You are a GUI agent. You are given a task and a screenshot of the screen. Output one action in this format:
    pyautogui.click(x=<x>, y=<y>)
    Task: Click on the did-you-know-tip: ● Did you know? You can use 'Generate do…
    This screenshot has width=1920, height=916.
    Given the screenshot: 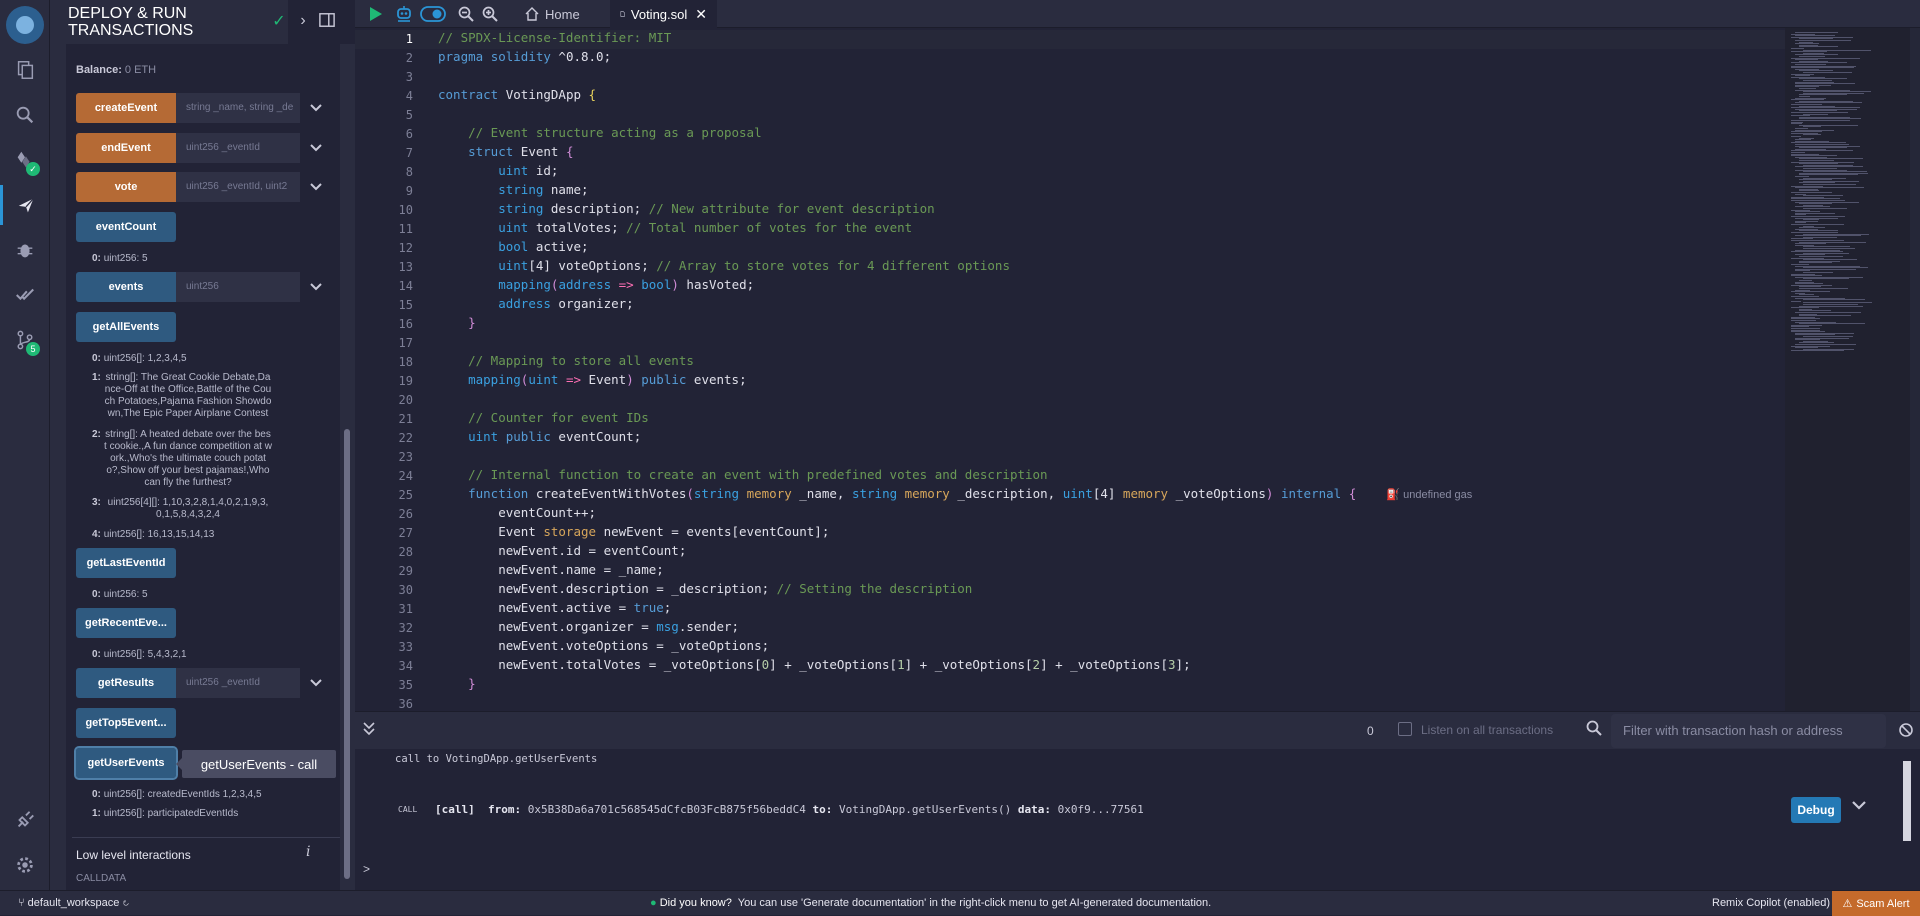 What is the action you would take?
    pyautogui.click(x=931, y=903)
    